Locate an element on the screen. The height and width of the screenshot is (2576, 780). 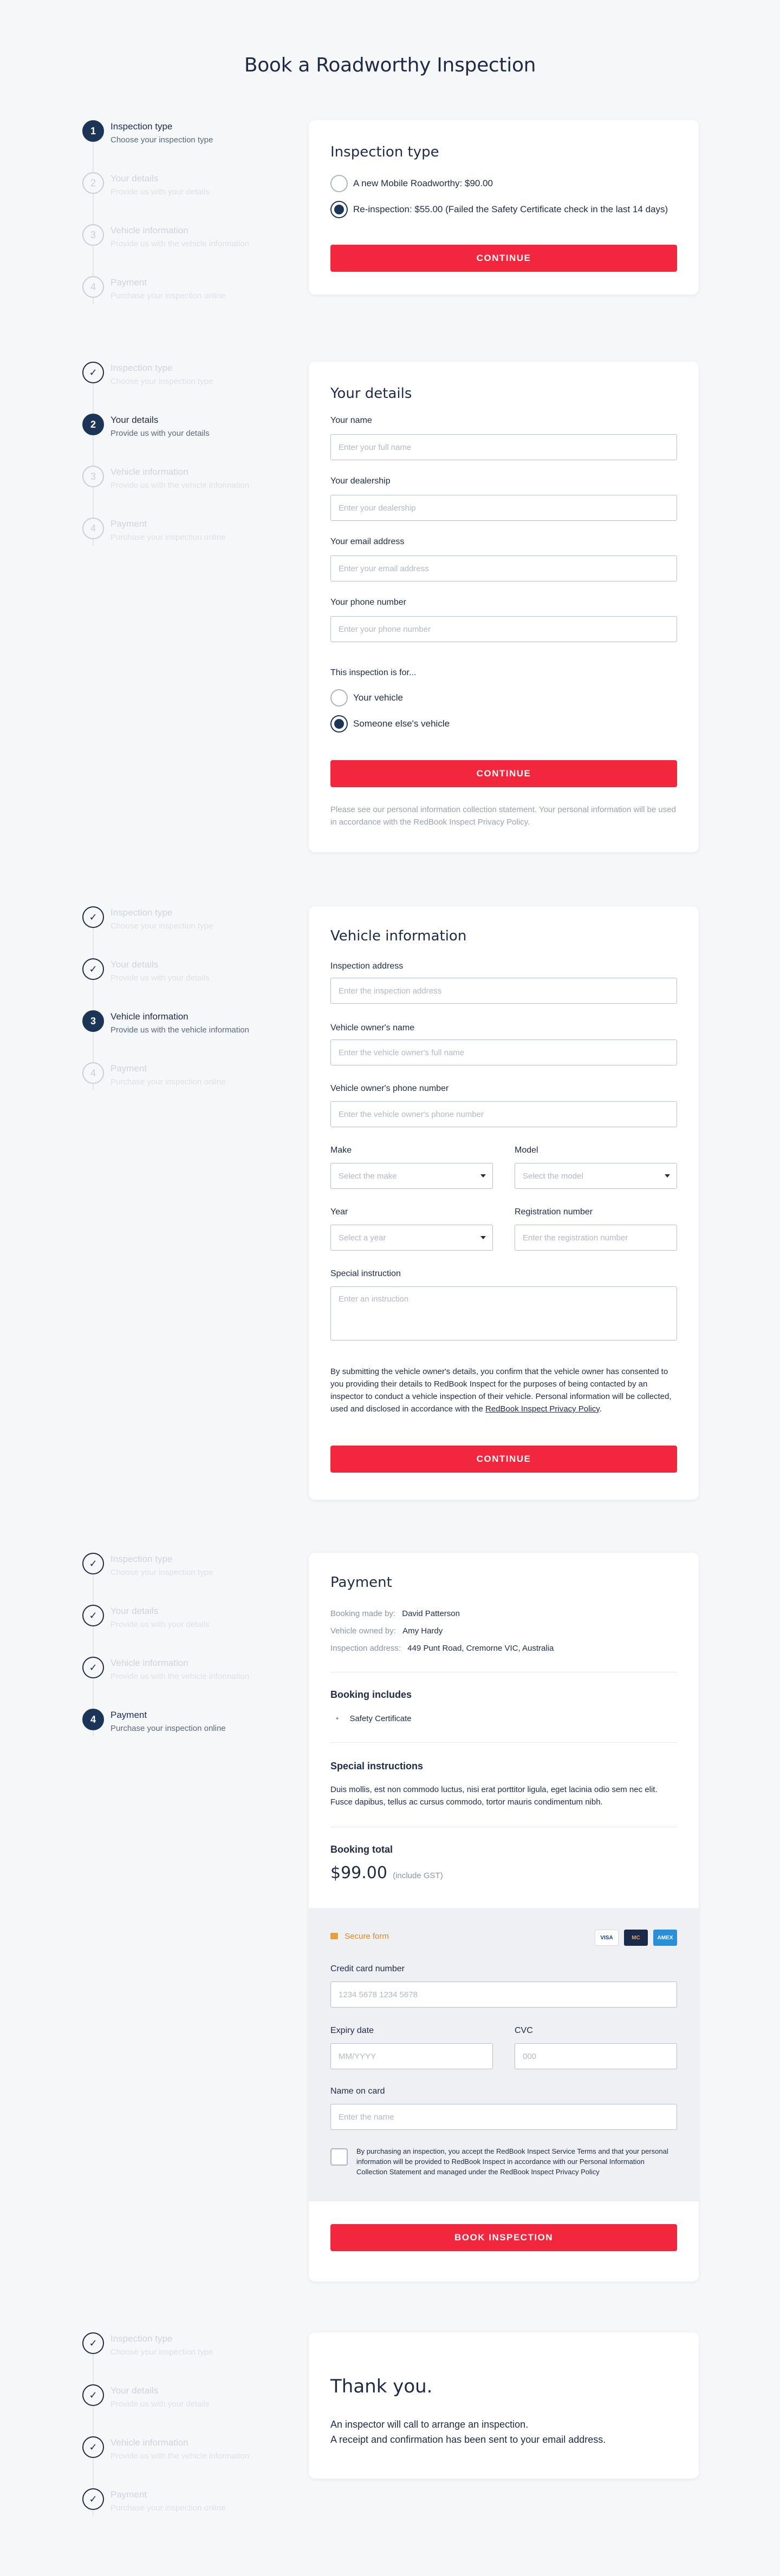
card-title: Vehicle information is located at coordinates (398, 936).